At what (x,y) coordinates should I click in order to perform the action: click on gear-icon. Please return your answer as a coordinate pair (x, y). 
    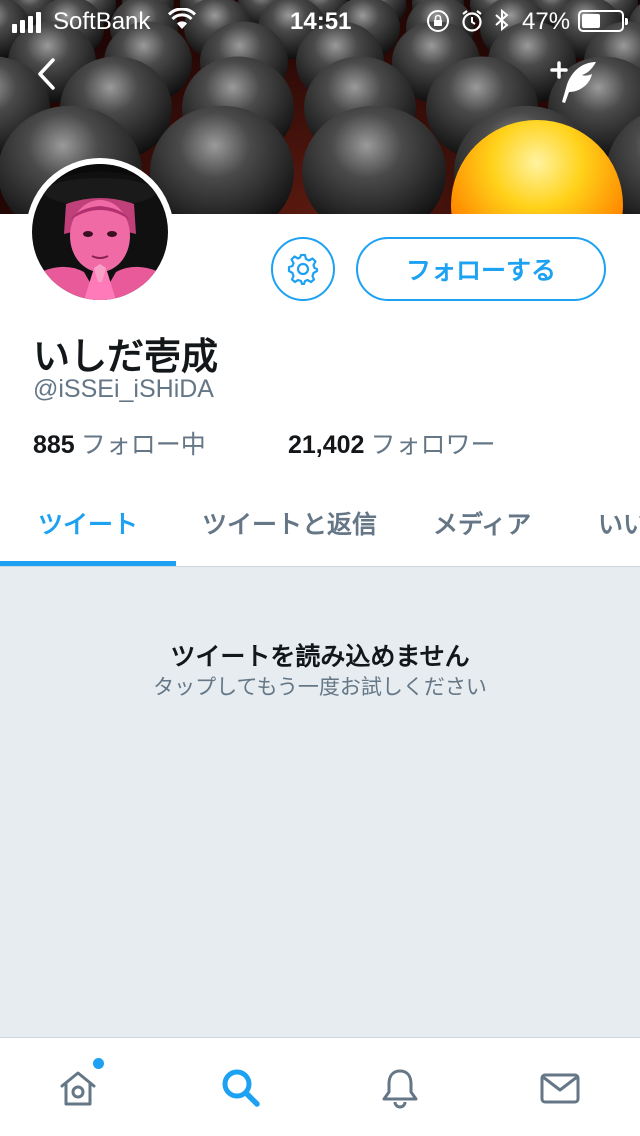
    Looking at the image, I should click on (303, 269).